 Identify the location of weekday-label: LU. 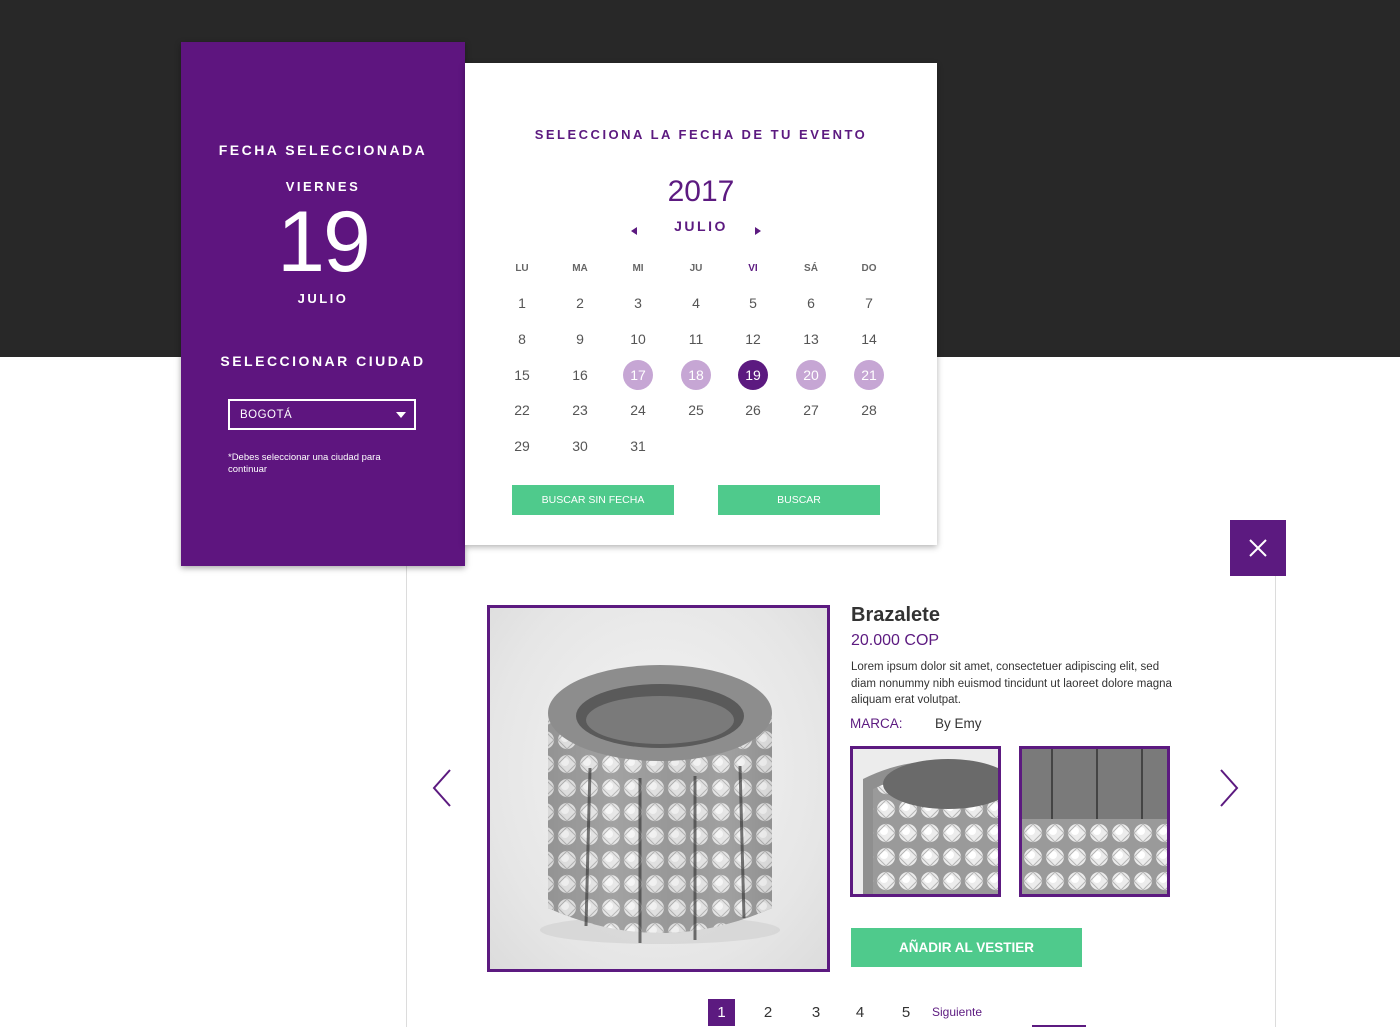
(522, 268).